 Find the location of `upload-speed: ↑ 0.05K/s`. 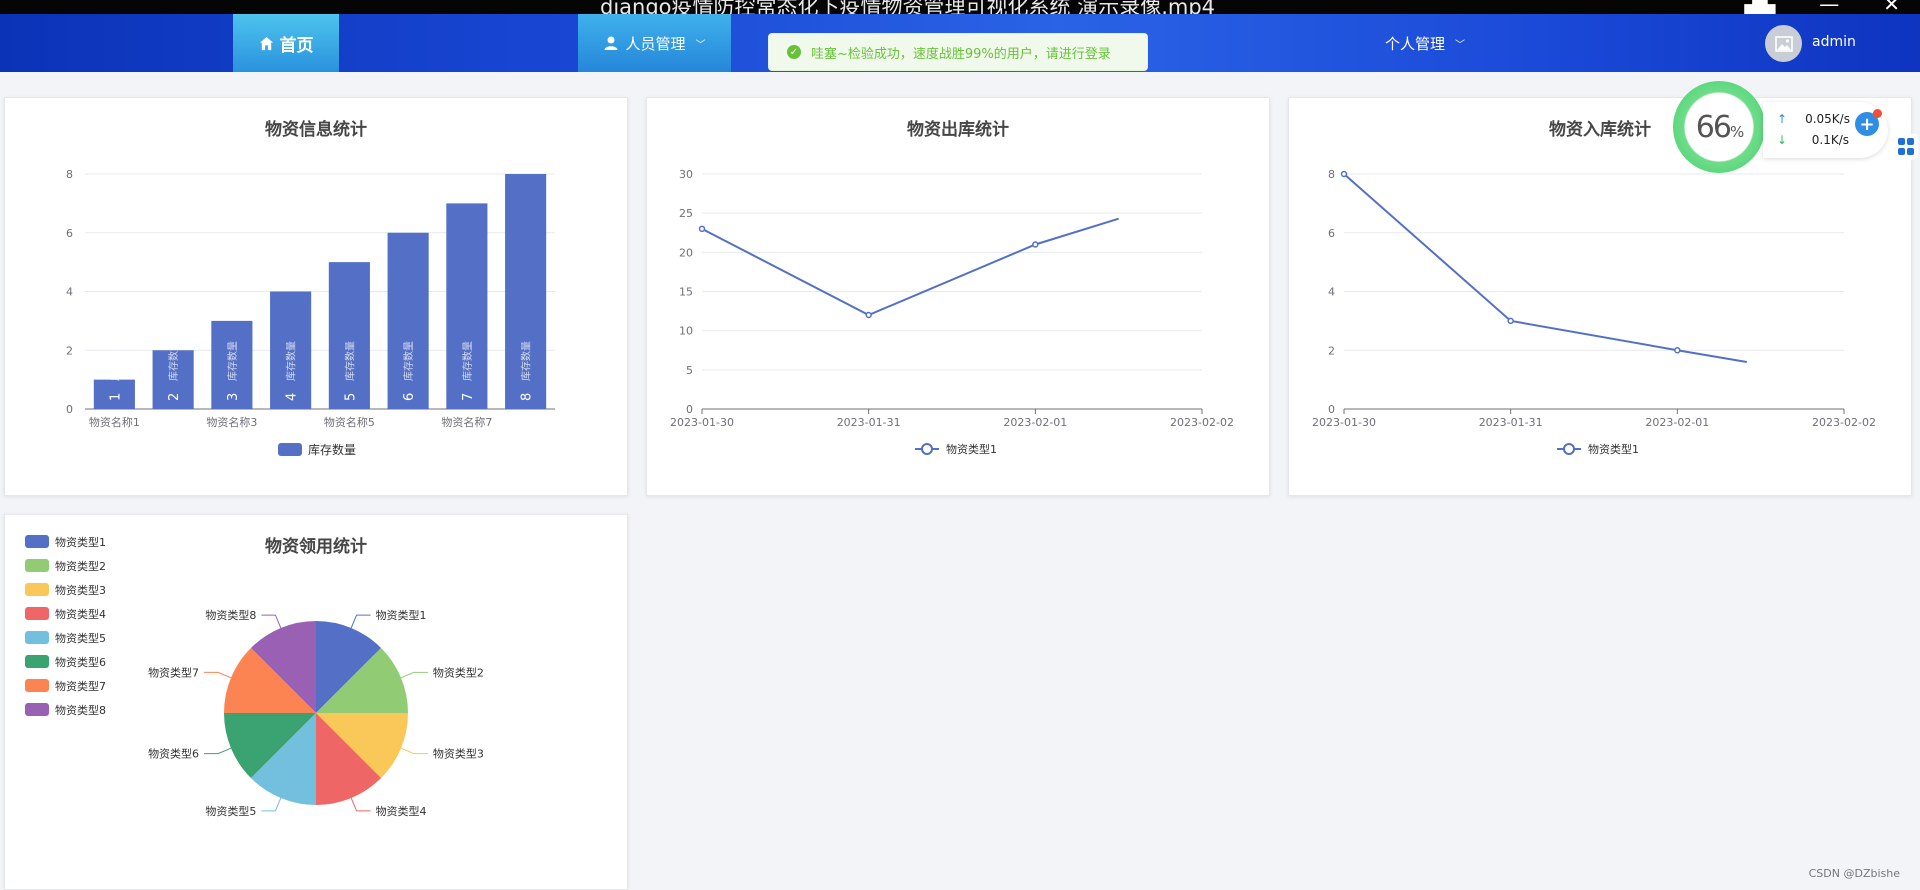

upload-speed: ↑ 0.05K/s is located at coordinates (1813, 119).